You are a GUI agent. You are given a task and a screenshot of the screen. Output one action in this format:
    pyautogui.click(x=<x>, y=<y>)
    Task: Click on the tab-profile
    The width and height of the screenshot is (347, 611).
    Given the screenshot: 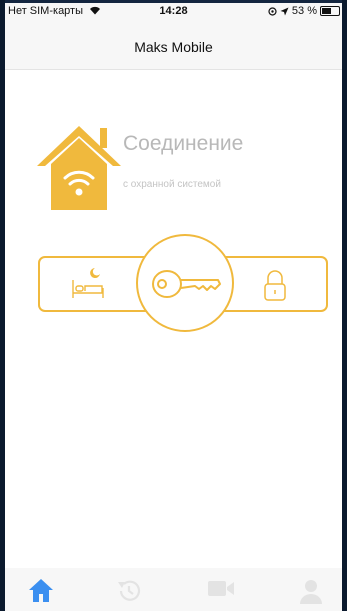 What is the action you would take?
    pyautogui.click(x=311, y=593)
    